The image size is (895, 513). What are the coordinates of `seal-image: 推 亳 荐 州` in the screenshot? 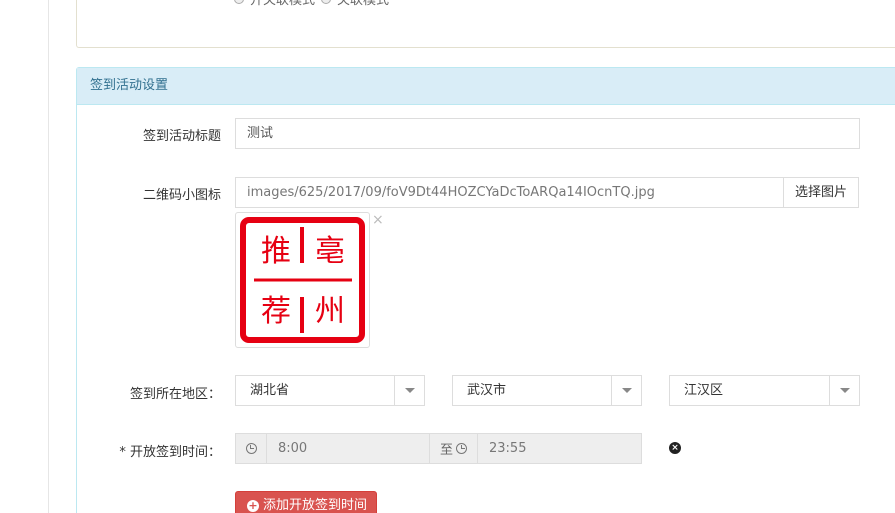 It's located at (302, 280).